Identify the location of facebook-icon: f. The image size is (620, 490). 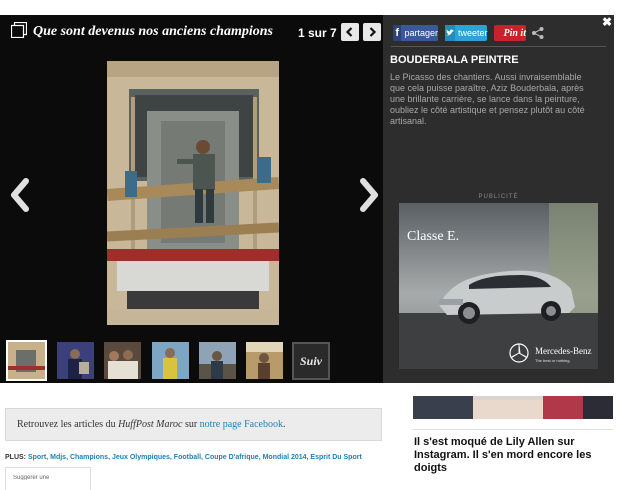
(397, 33).